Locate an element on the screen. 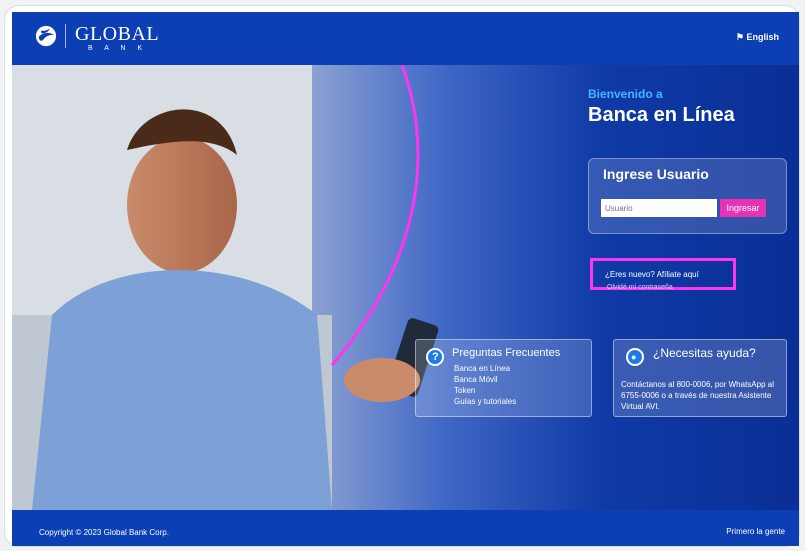 This screenshot has height=551, width=805. login-card: Ingrese Usuario Ingresar is located at coordinates (687, 196).